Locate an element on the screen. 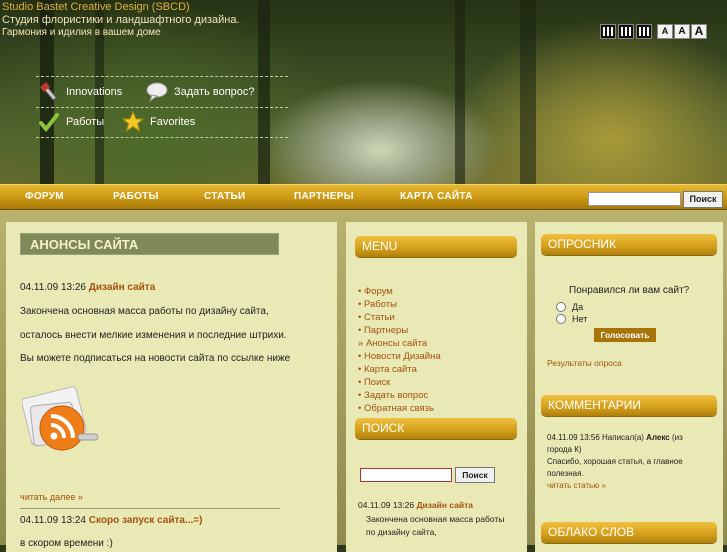 This screenshot has height=552, width=727. poll-option-yes: Да is located at coordinates (569, 307).